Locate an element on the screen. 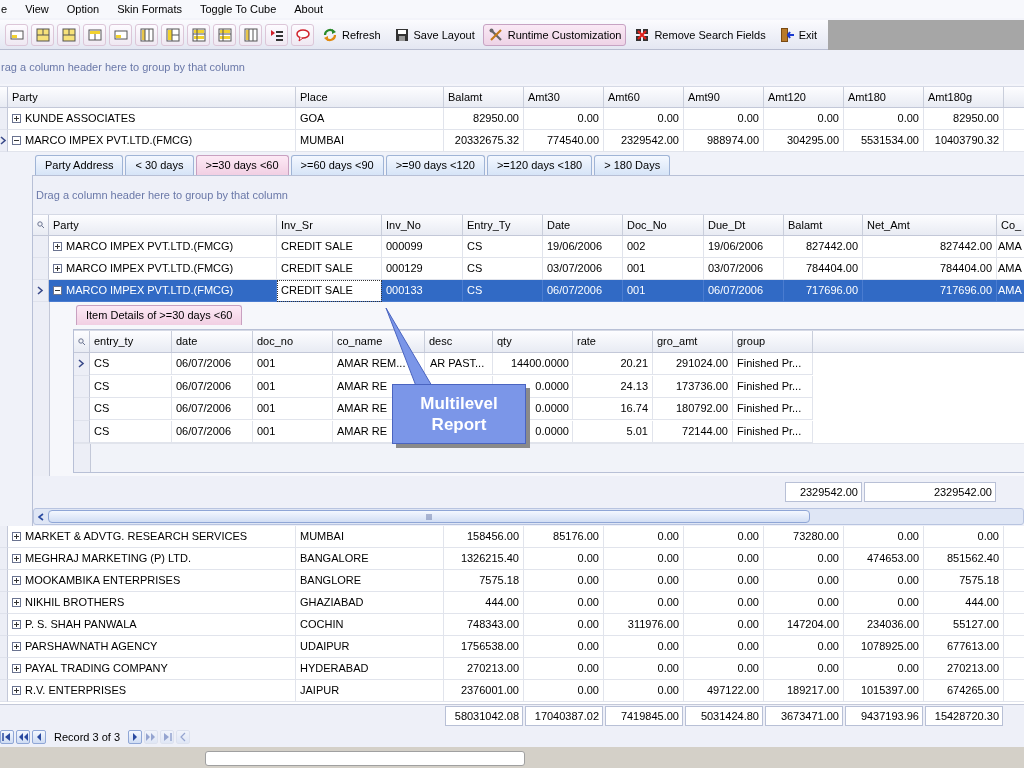 The width and height of the screenshot is (1024, 768). column-header: group is located at coordinates (773, 341).